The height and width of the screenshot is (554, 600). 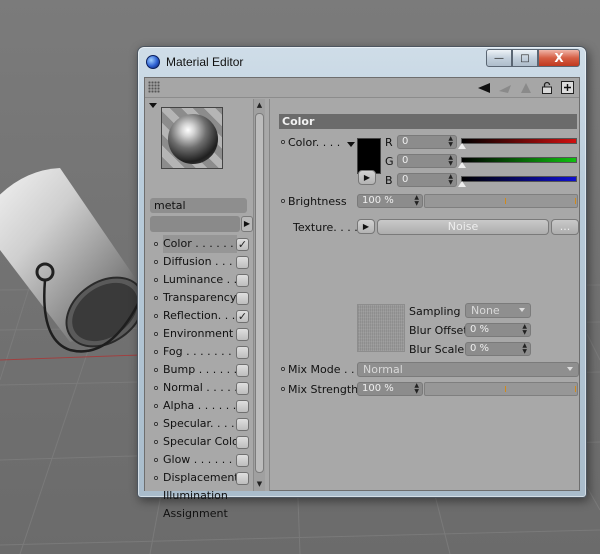 I want to click on scrollbar-thumb, so click(x=259, y=293).